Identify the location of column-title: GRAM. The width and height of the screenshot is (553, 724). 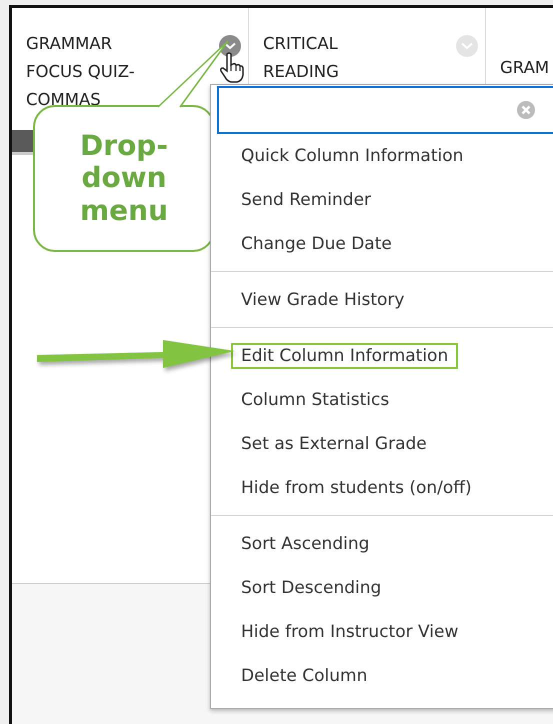
(525, 68).